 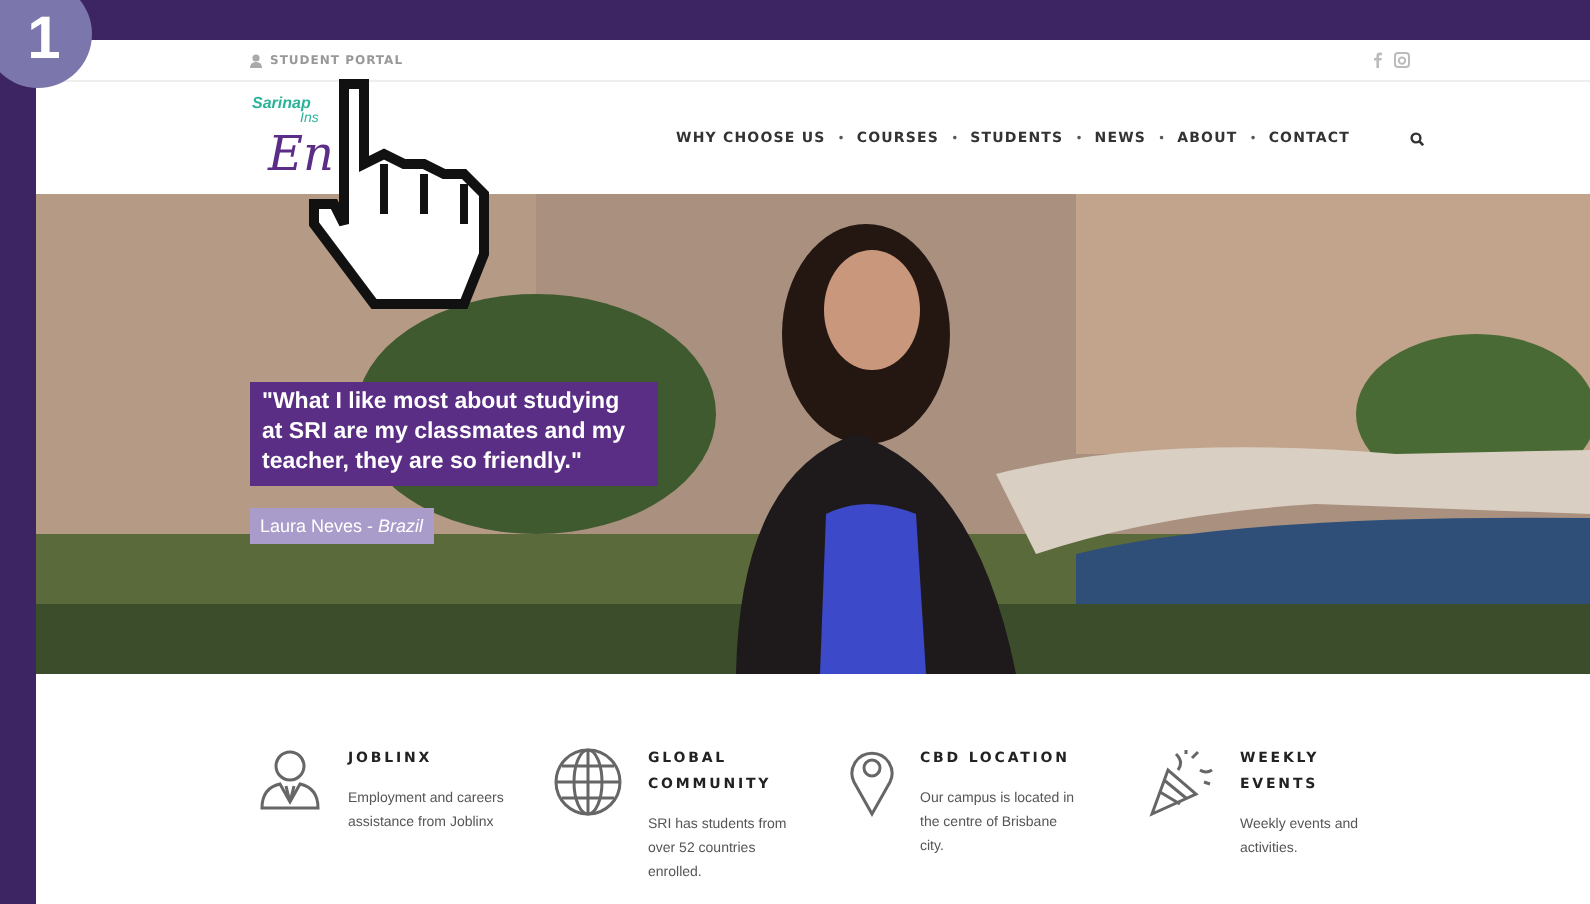 What do you see at coordinates (342, 526) in the screenshot?
I see `testimonial-author: Laura Neves - Brazil` at bounding box center [342, 526].